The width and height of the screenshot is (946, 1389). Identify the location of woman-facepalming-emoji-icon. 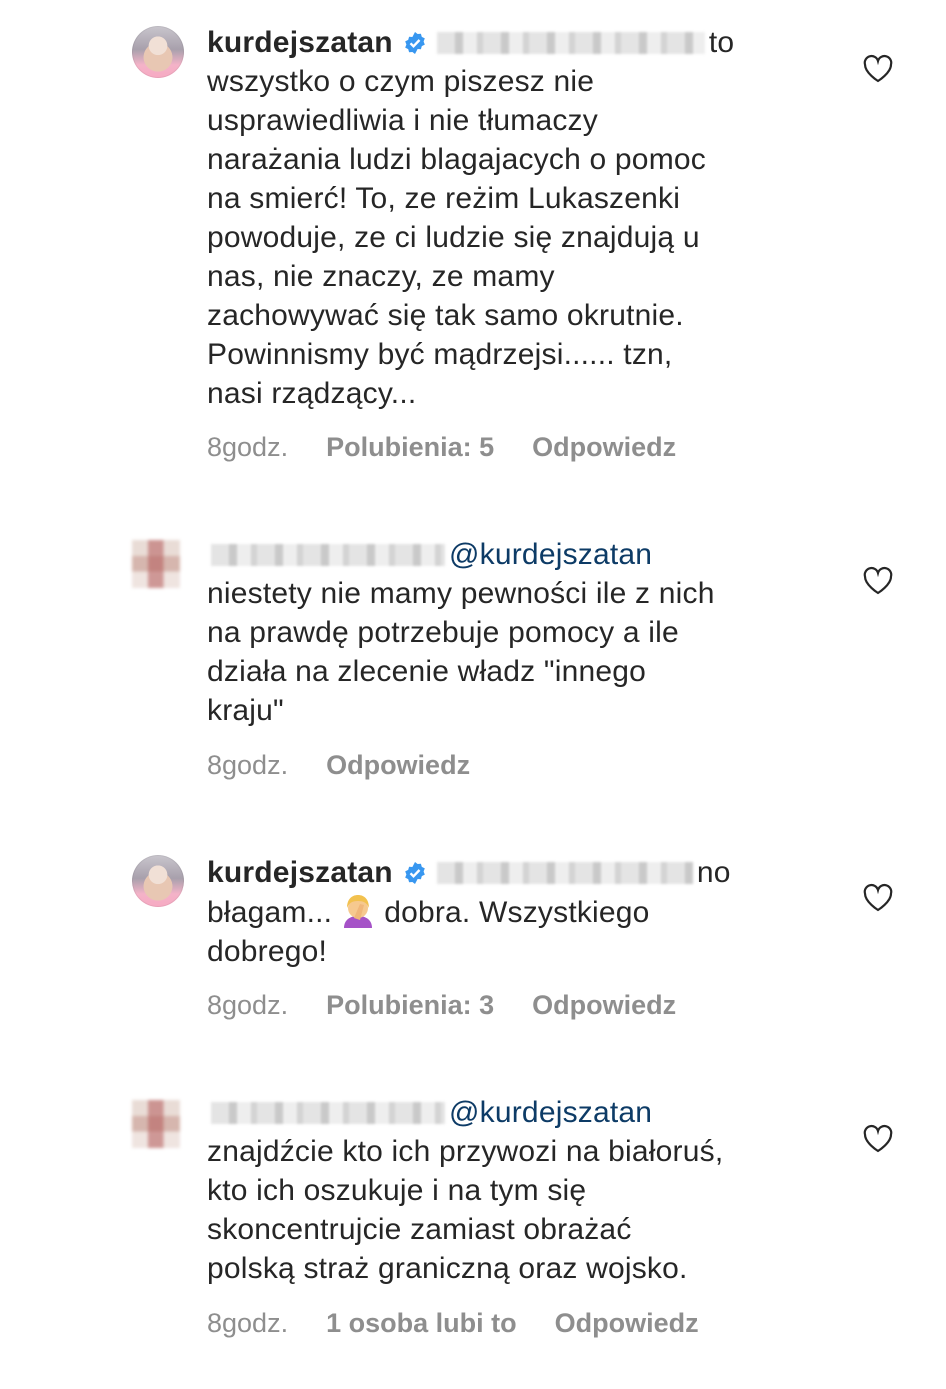
(358, 911).